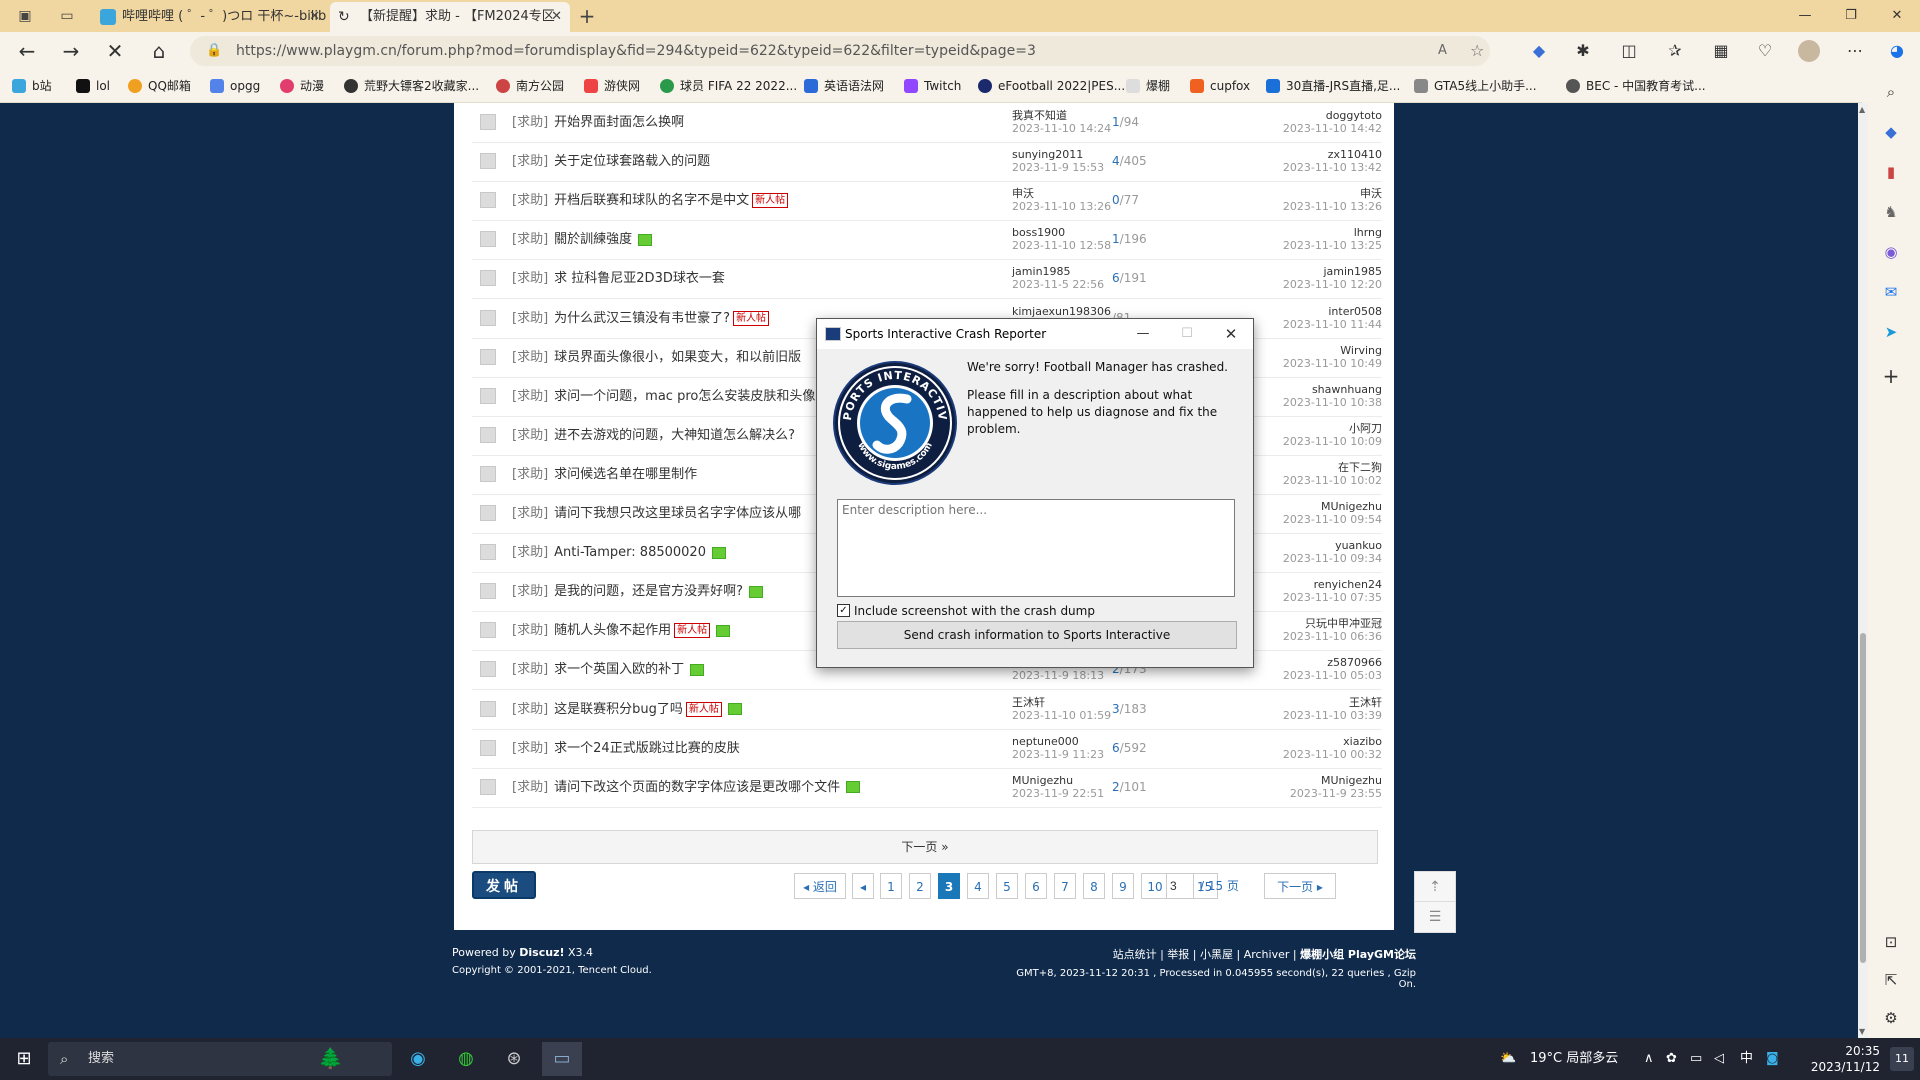 This screenshot has height=1080, width=1920. Describe the element at coordinates (1143, 334) in the screenshot. I see `dialog-minimize-icon: —` at that location.